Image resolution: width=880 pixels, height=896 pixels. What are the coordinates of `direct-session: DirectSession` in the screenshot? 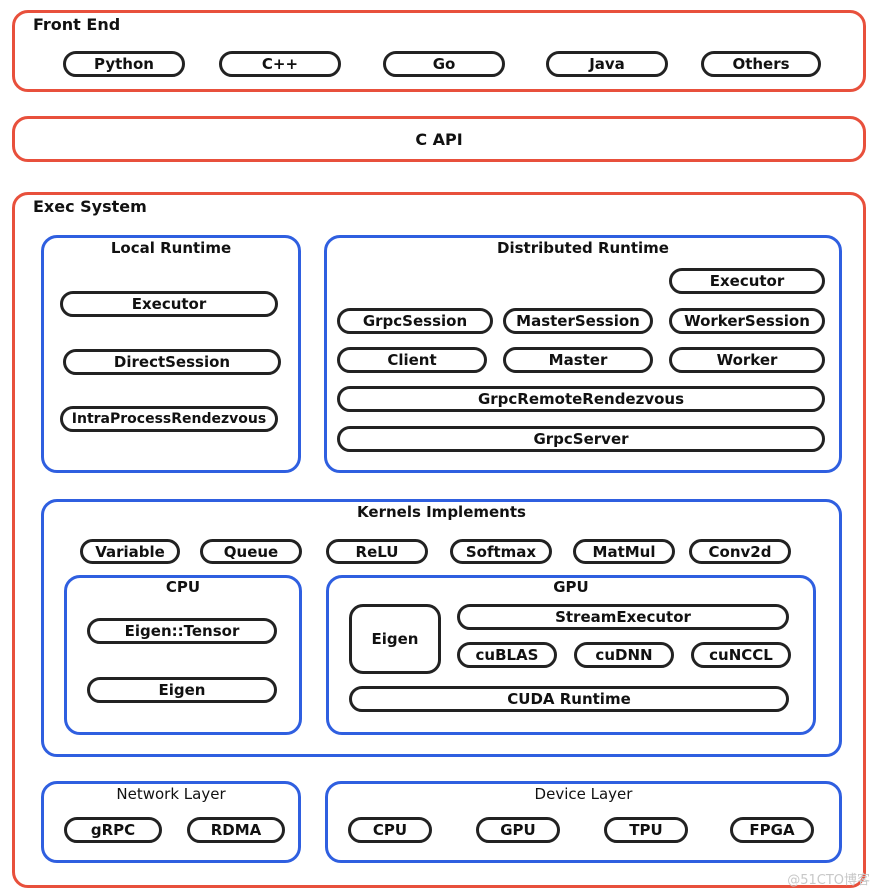 It's located at (172, 362).